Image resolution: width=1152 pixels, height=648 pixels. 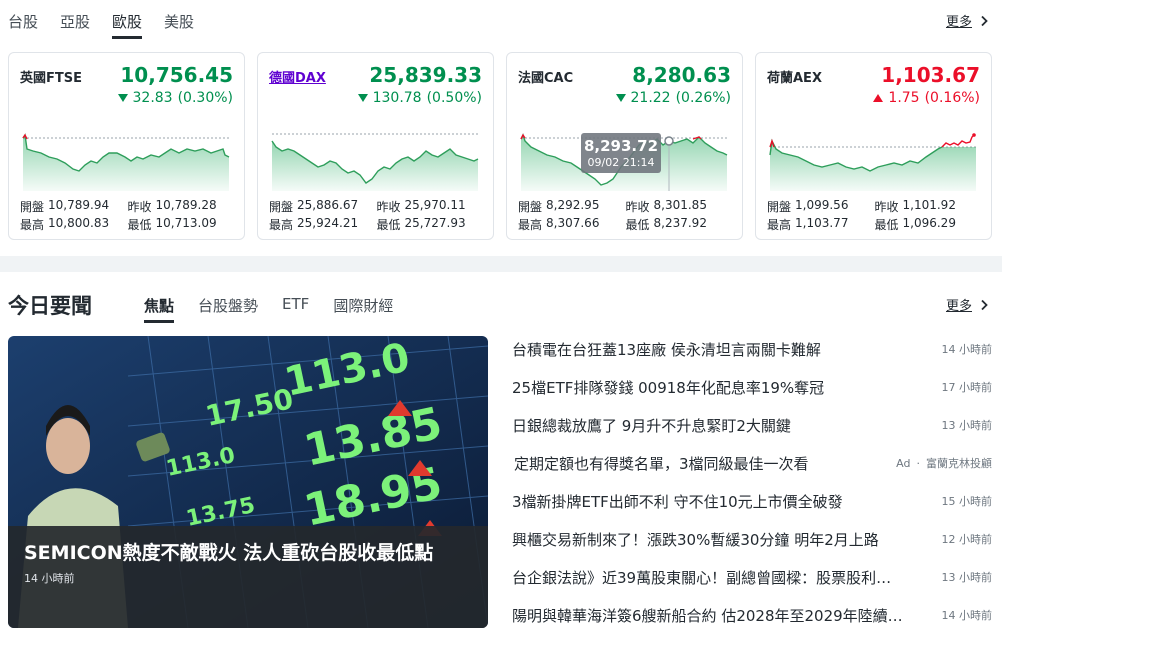 I want to click on low-value: 8,237.92, so click(x=680, y=222).